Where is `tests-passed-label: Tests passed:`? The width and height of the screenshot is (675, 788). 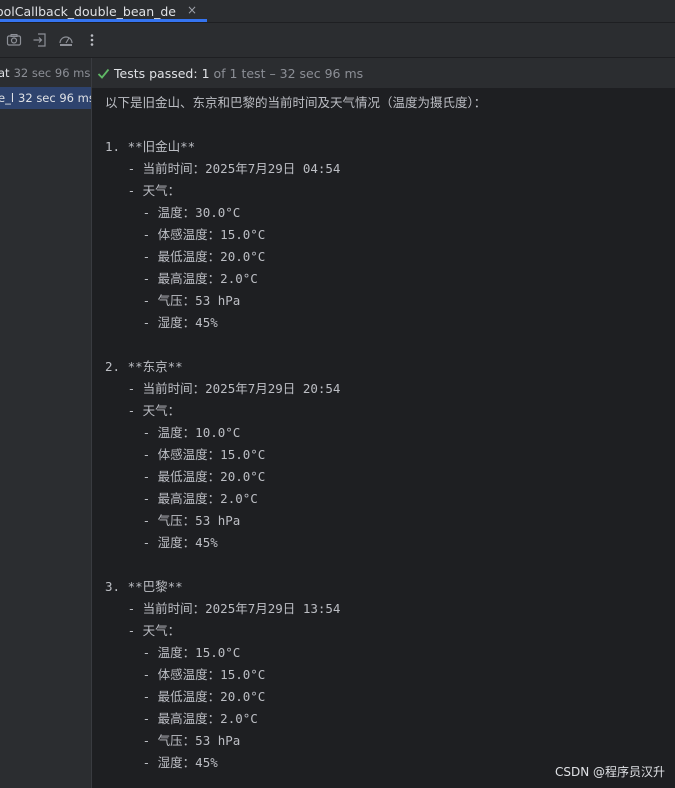 tests-passed-label: Tests passed: is located at coordinates (156, 73).